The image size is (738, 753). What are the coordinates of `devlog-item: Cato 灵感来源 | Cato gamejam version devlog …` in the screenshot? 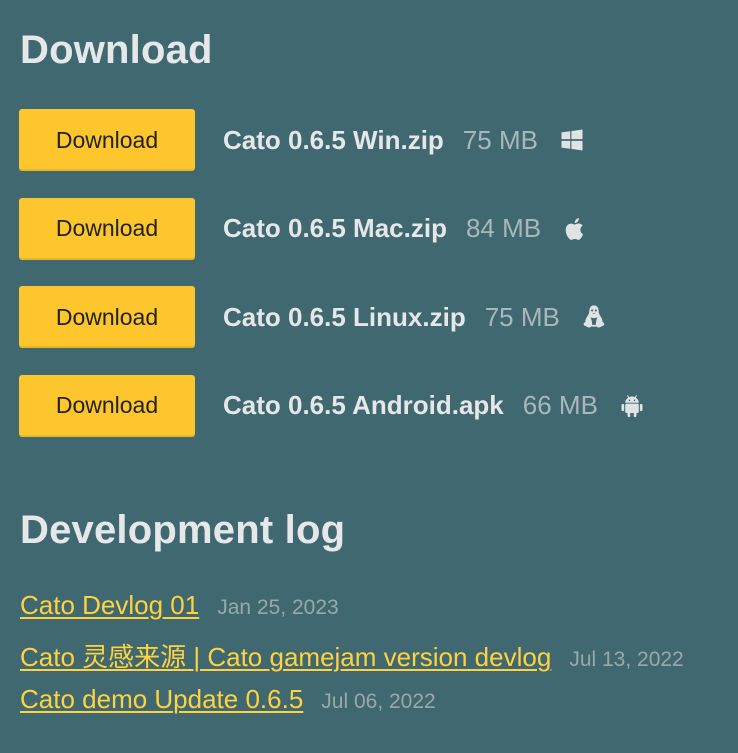 It's located at (375, 660).